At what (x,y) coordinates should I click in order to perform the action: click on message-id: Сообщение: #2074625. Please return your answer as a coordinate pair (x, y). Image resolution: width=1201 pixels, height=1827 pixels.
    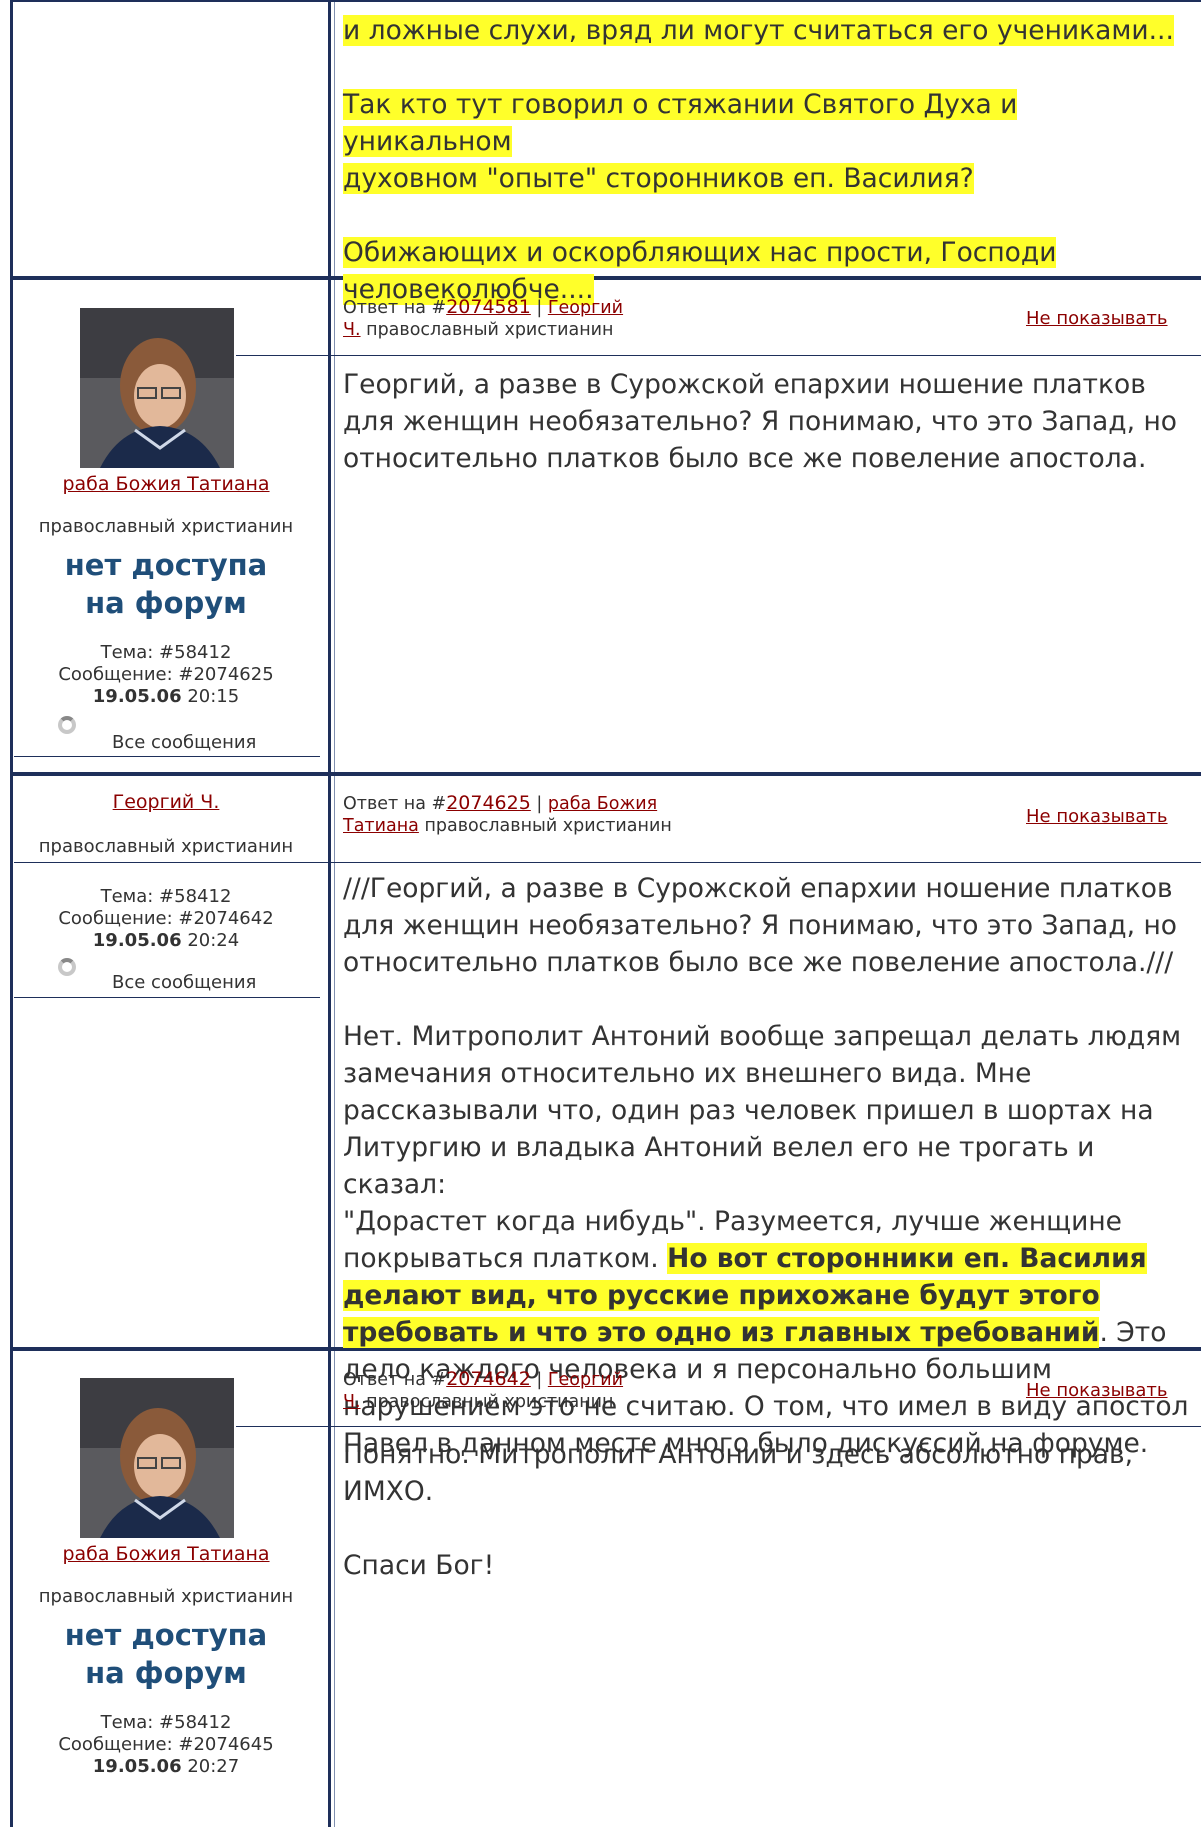
    Looking at the image, I should click on (166, 674).